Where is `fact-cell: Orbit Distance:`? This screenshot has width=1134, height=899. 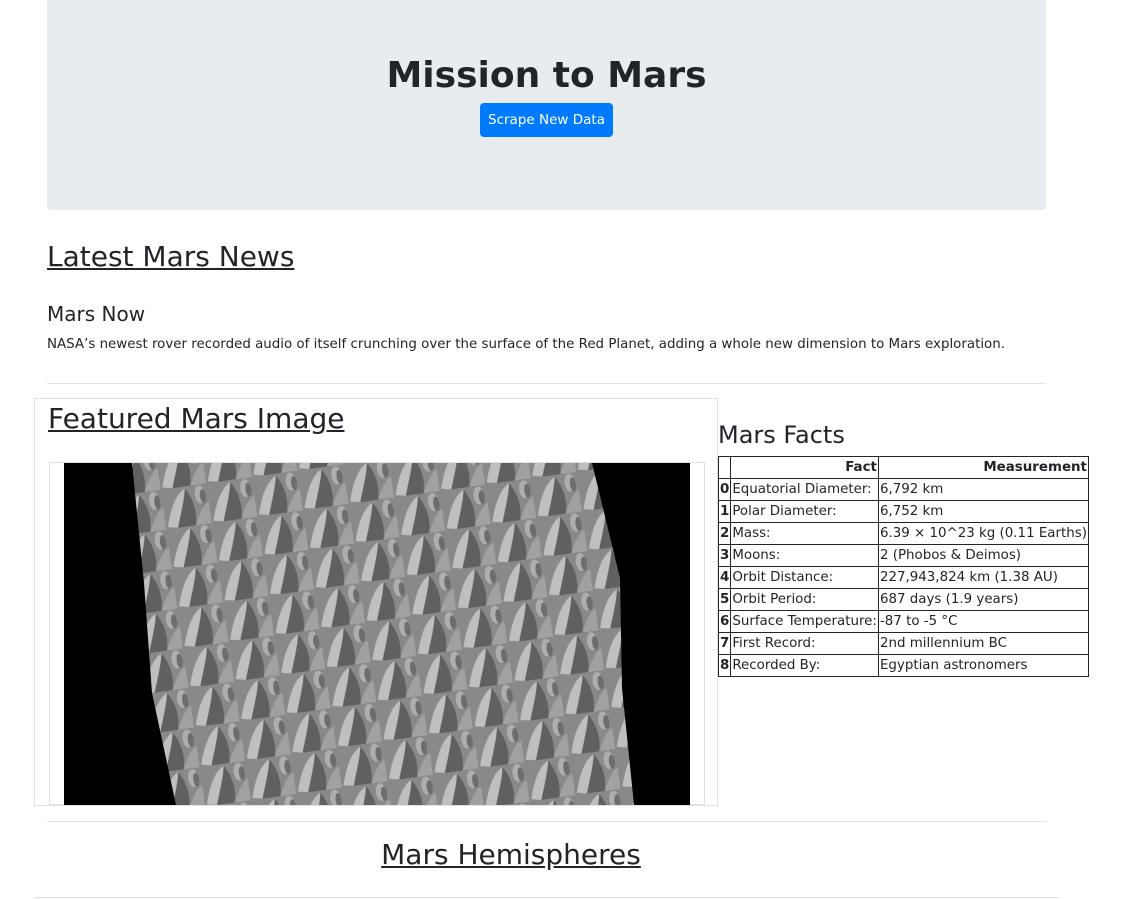 fact-cell: Orbit Distance: is located at coordinates (804, 577).